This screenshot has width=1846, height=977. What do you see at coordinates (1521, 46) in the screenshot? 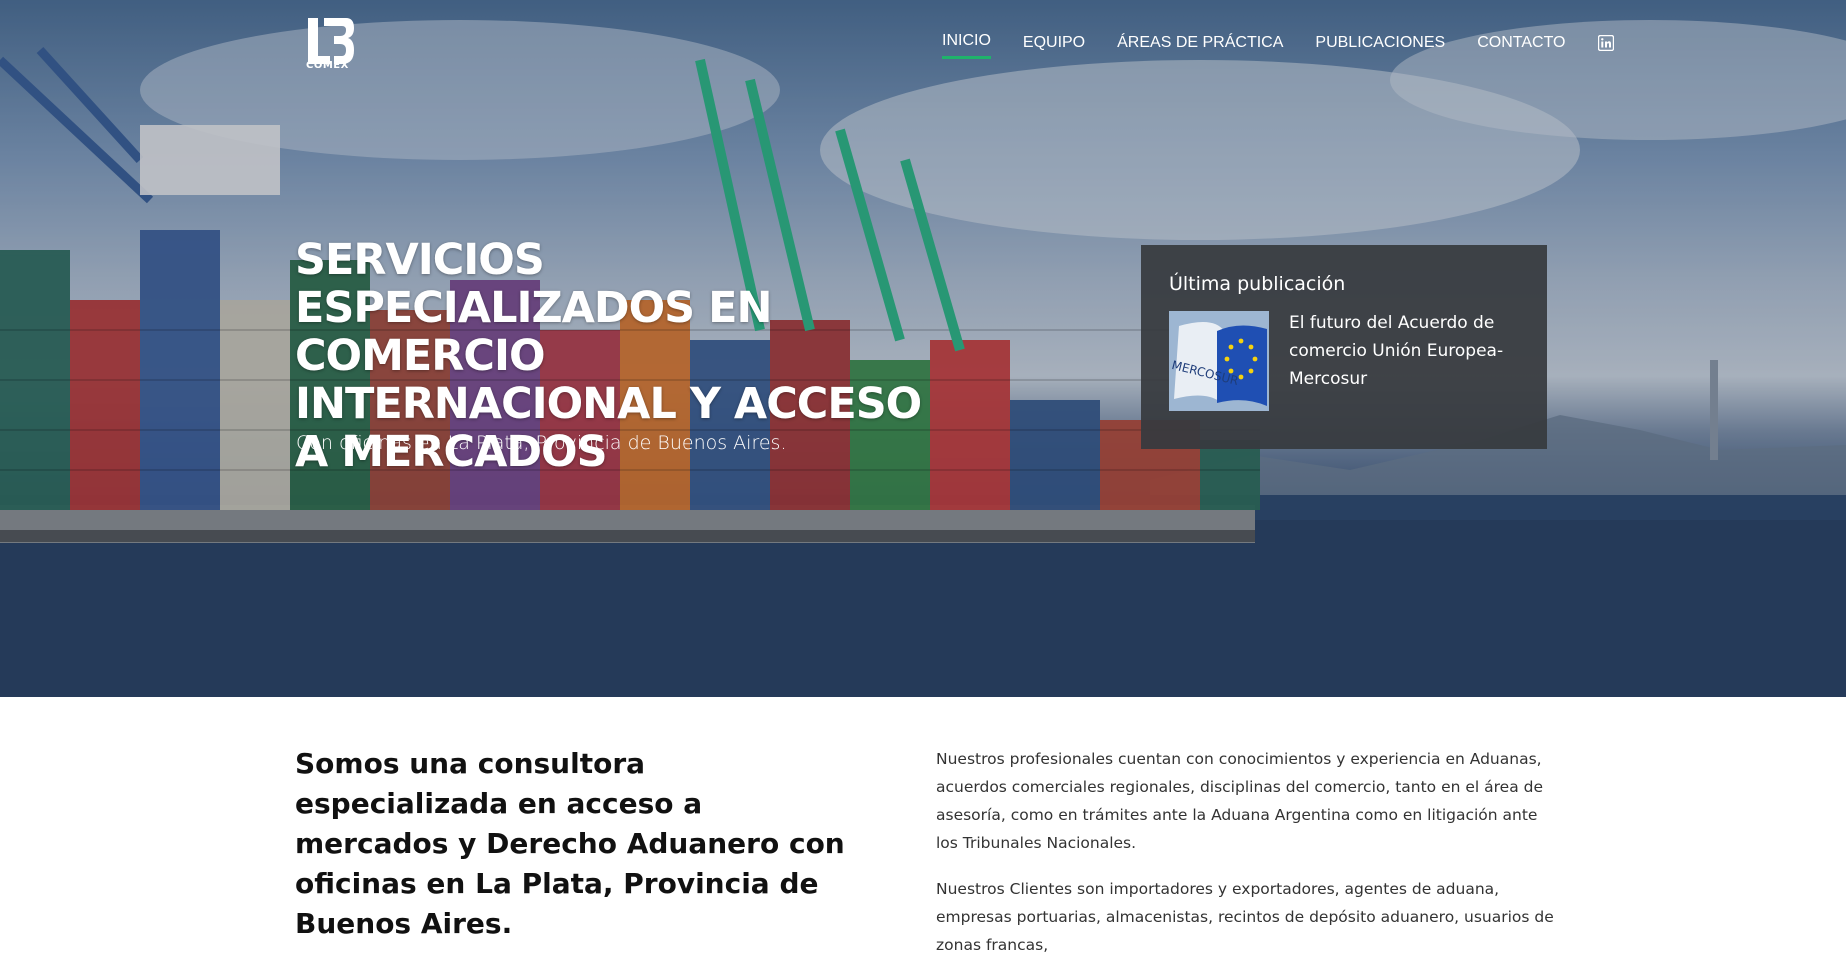
I see `nav-item-contacto: CONTACTO` at bounding box center [1521, 46].